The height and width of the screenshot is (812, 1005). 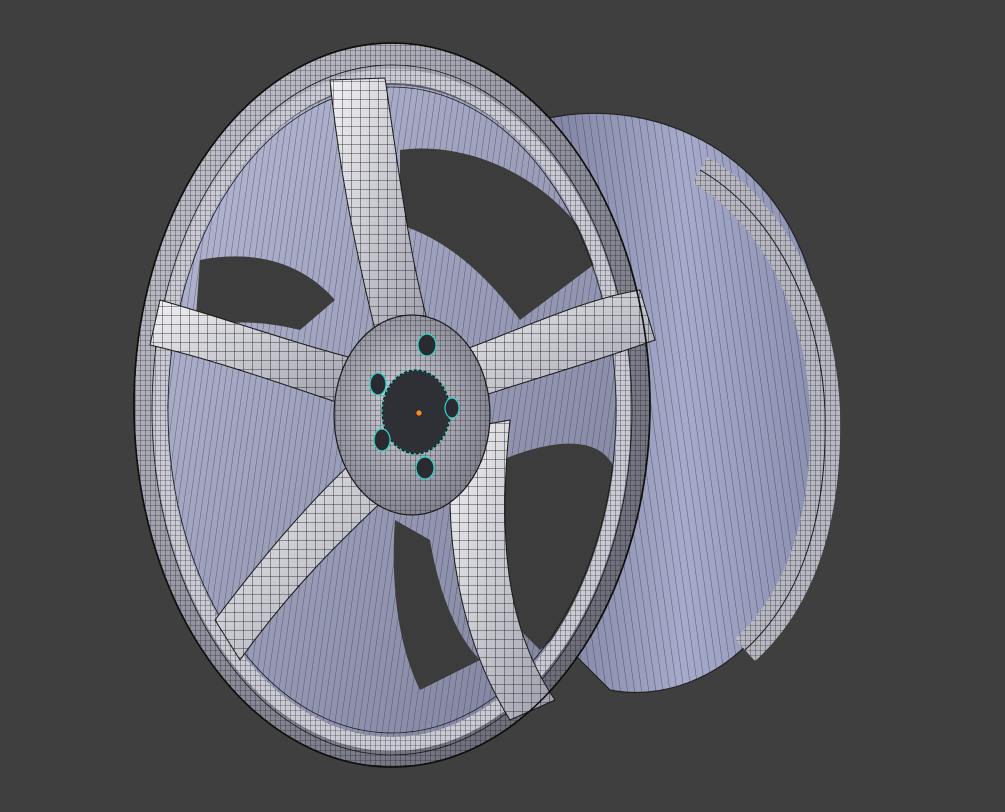 What do you see at coordinates (419, 413) in the screenshot?
I see `origin-point` at bounding box center [419, 413].